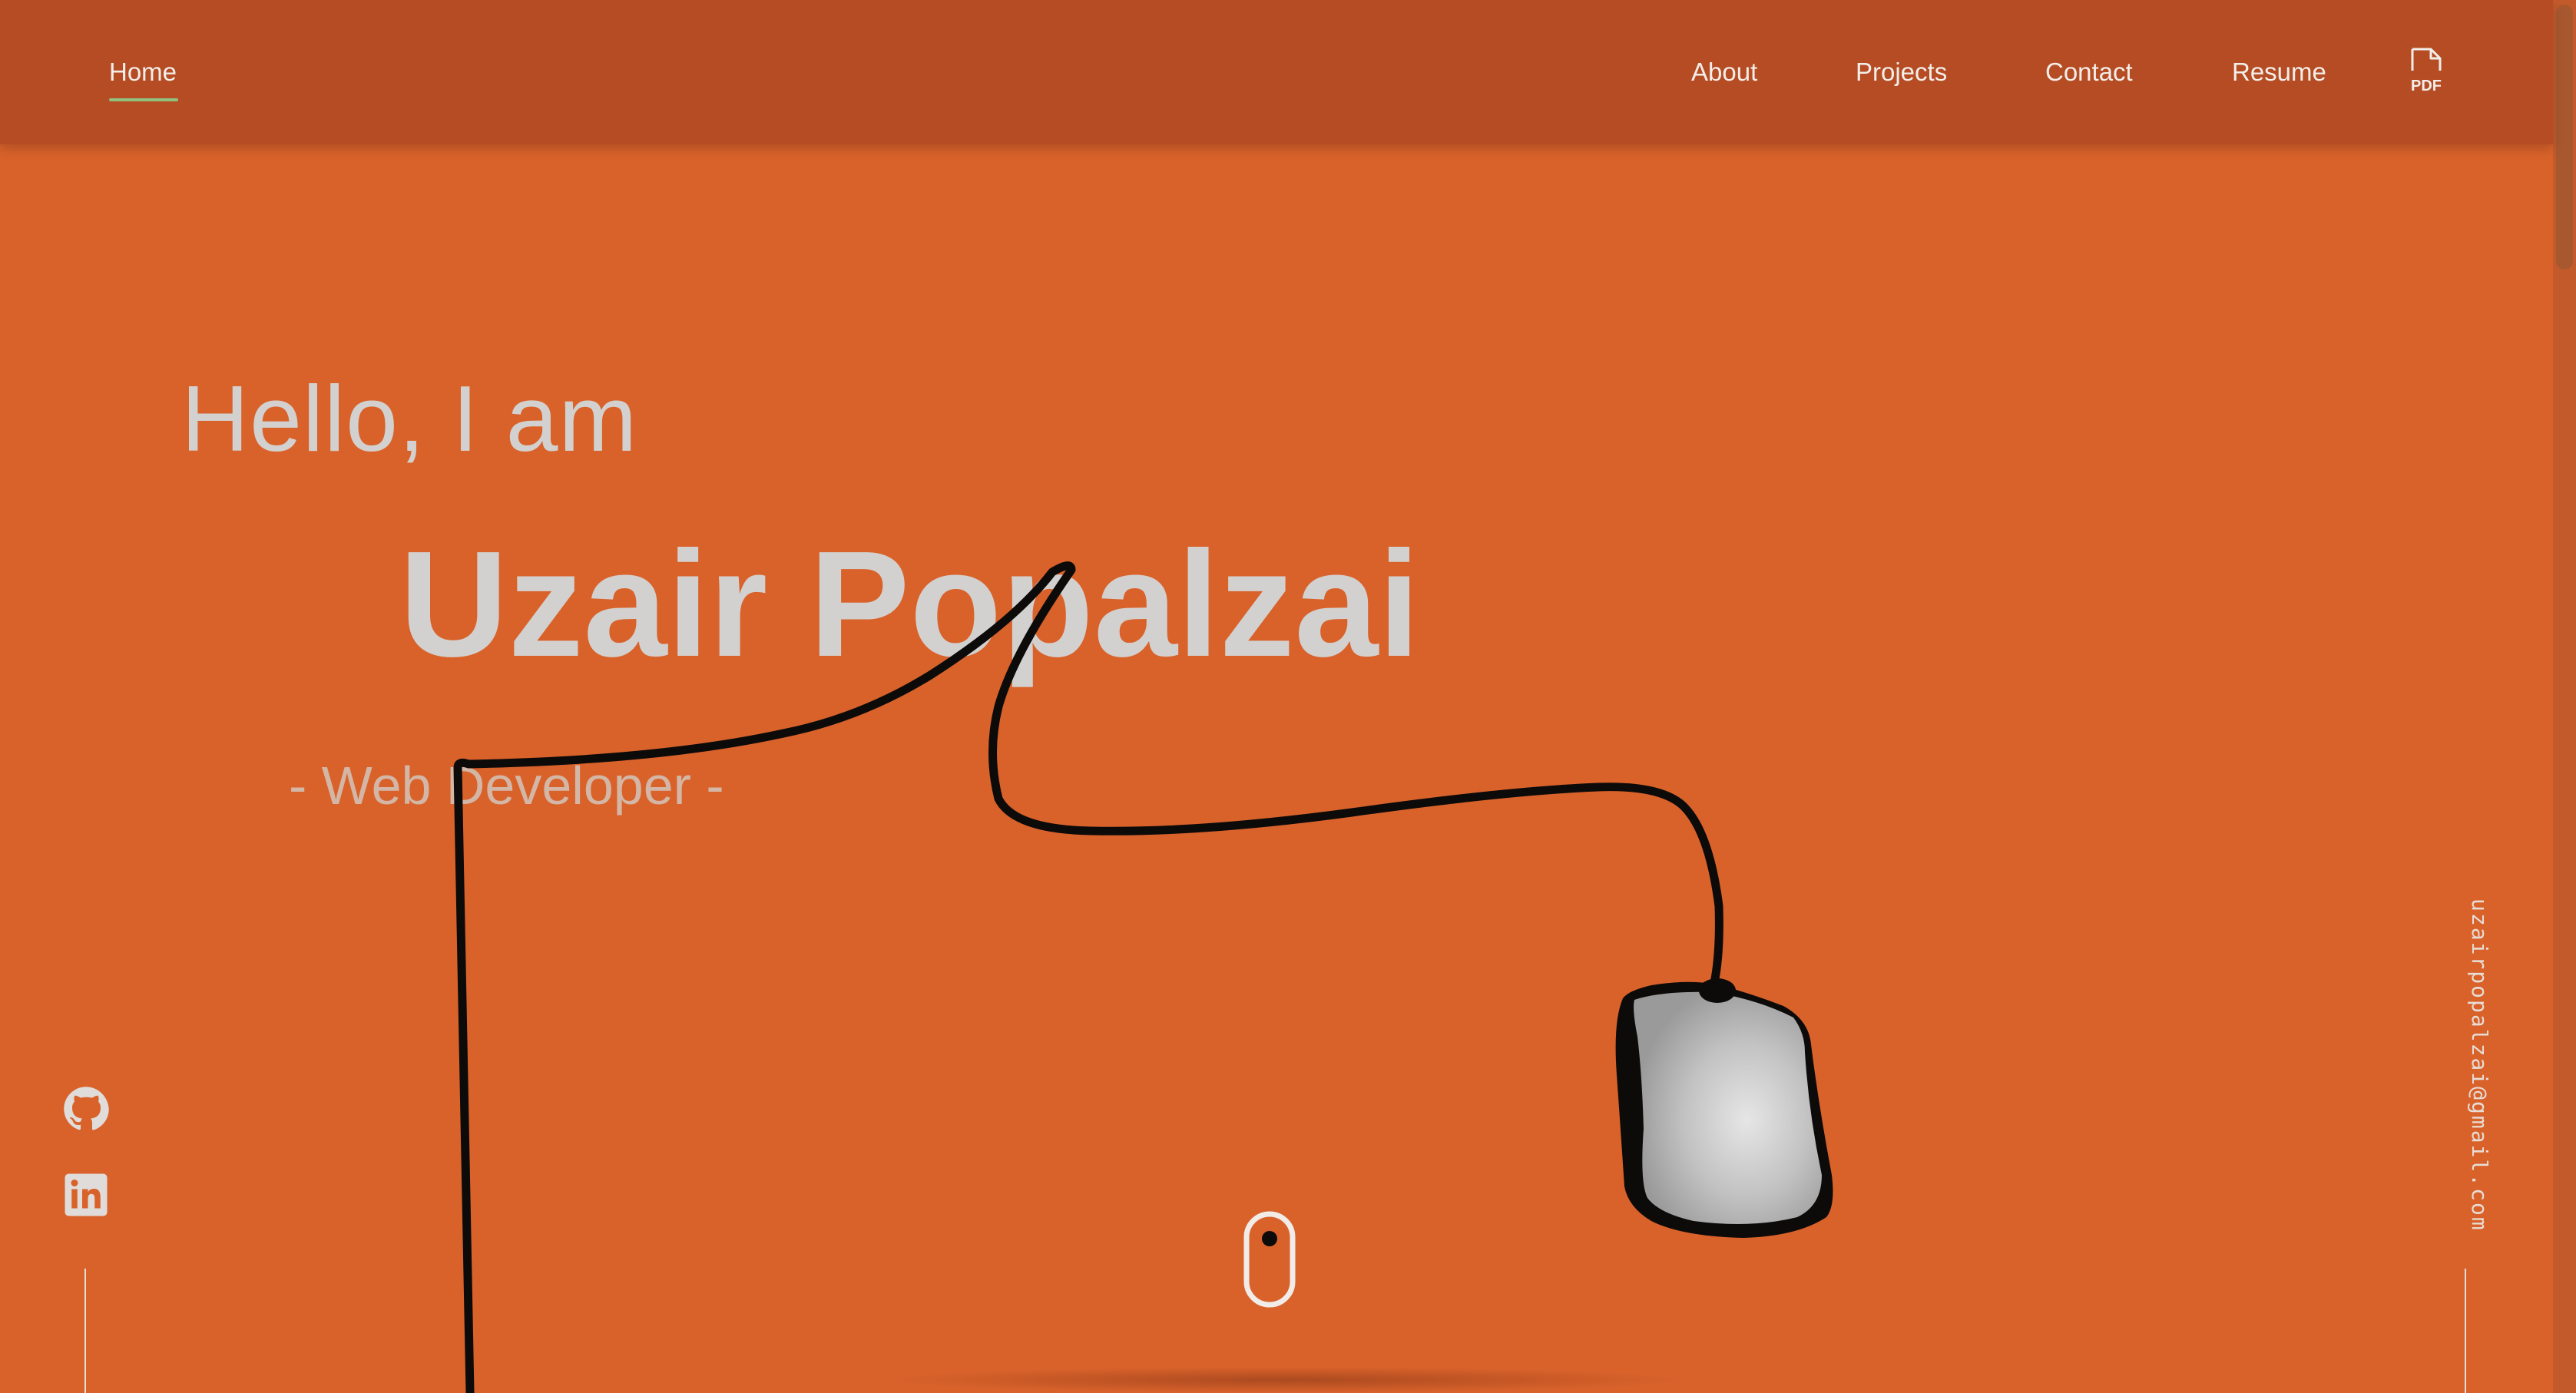 The image size is (2576, 1393). Describe the element at coordinates (2479, 1065) in the screenshot. I see `email-link: uzairpopalzai@gmail.com` at that location.